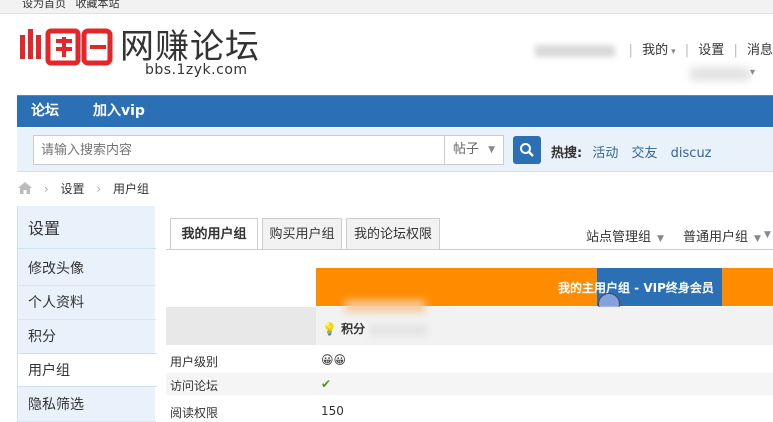  I want to click on tab-forum-permissions: 我的论坛权限, so click(393, 234).